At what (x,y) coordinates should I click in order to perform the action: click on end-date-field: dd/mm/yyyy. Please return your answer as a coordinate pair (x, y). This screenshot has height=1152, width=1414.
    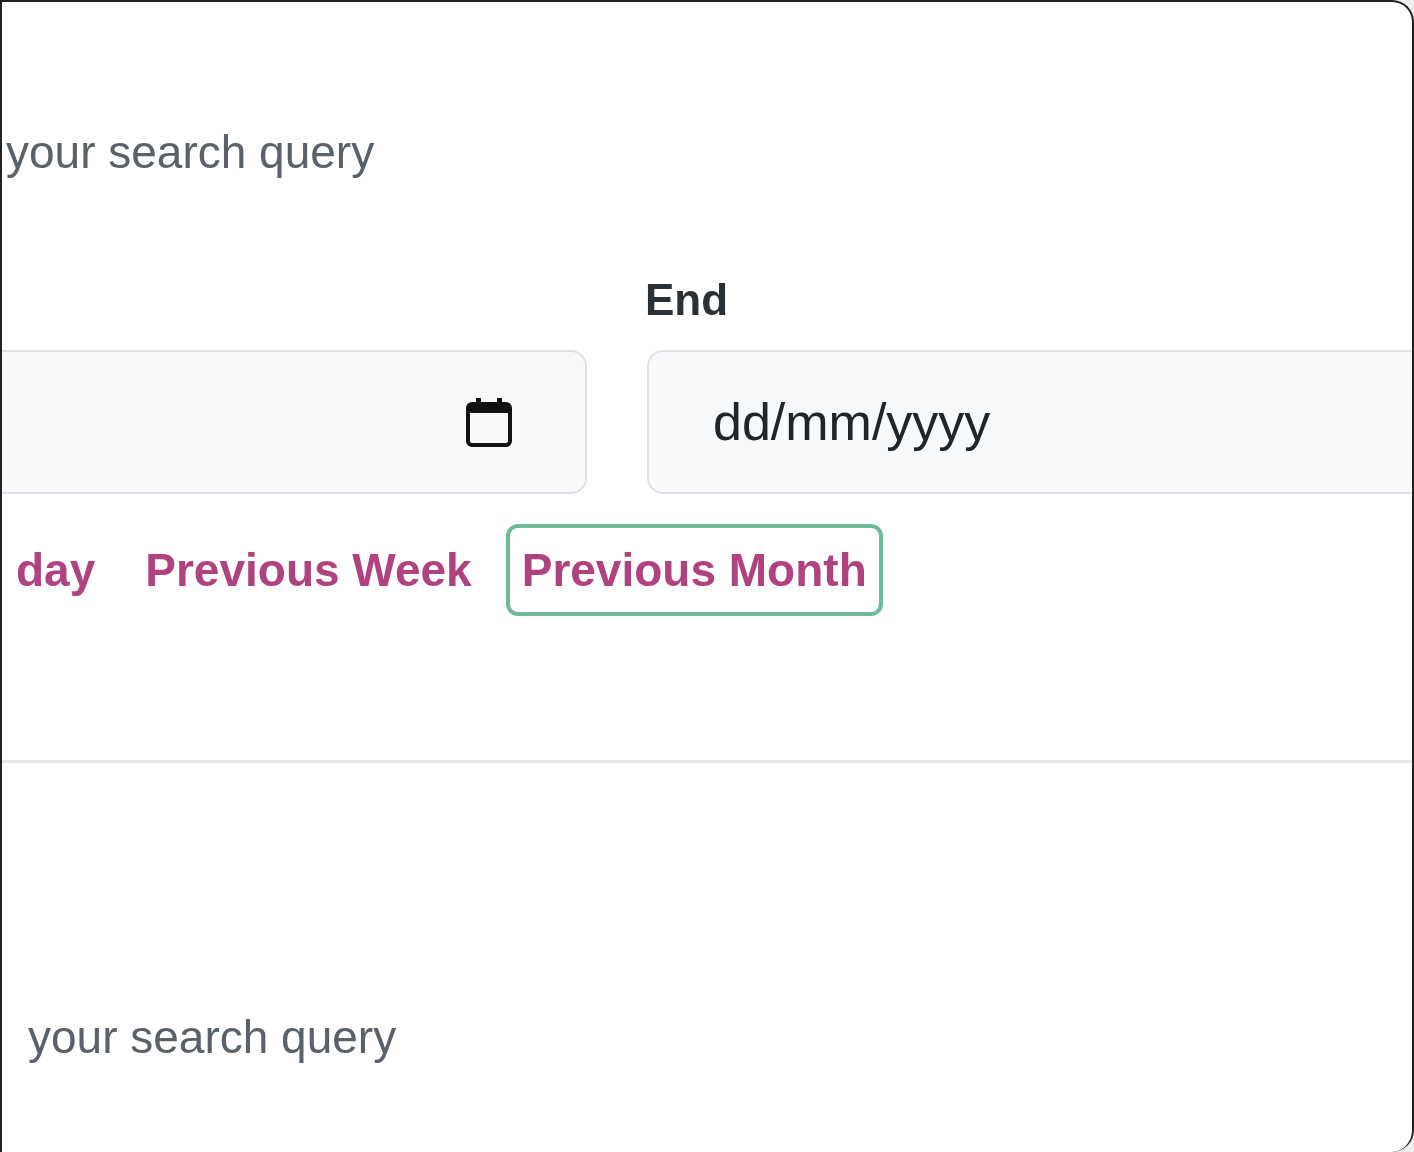
    Looking at the image, I should click on (1029, 422).